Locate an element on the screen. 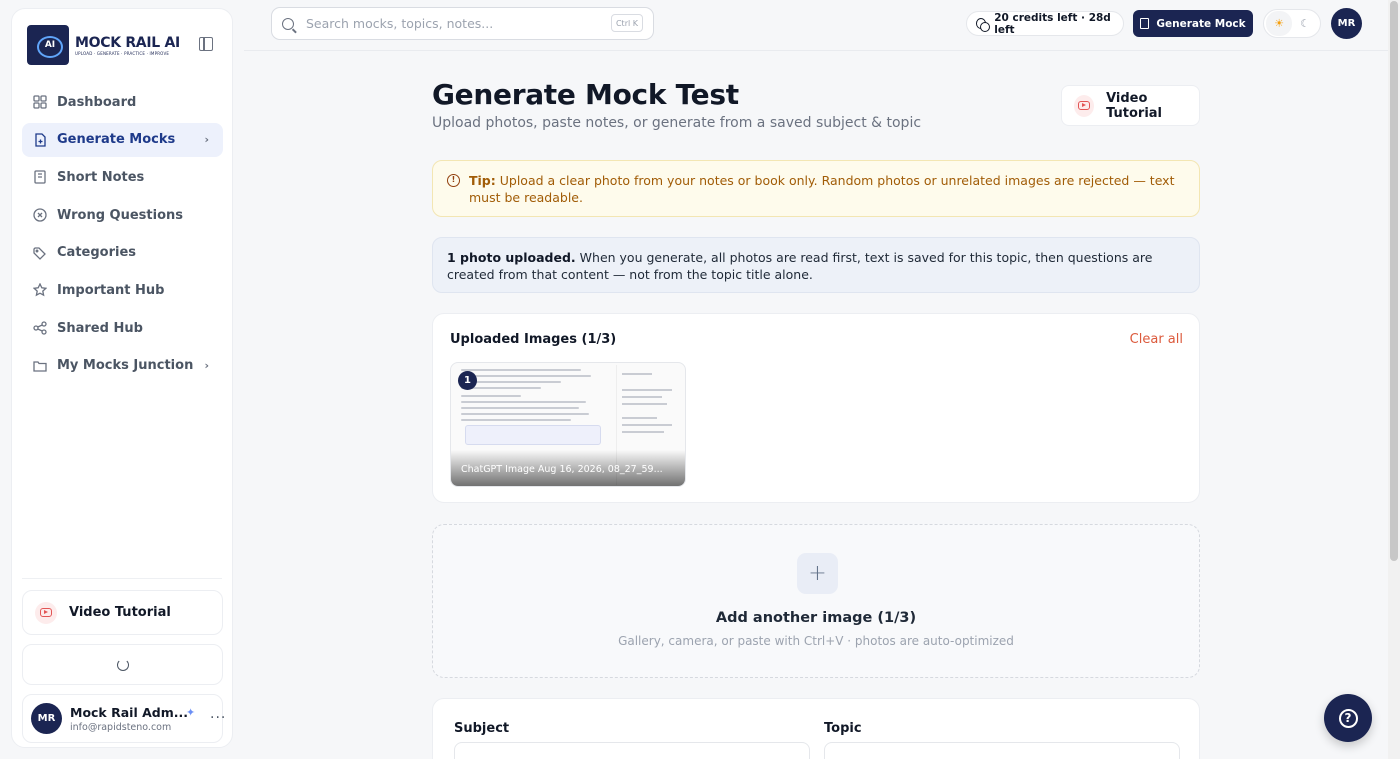  subject-select is located at coordinates (632, 750).